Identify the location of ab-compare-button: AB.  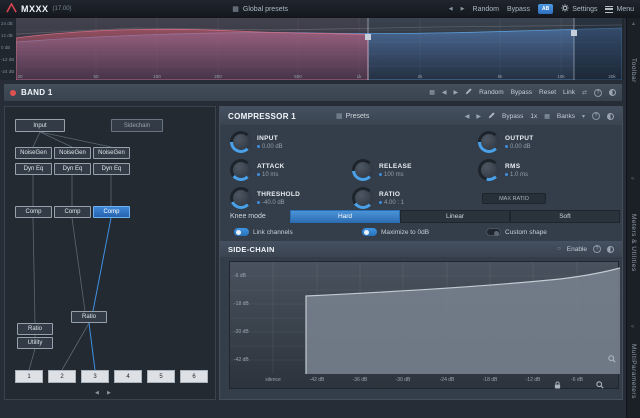
(545, 9).